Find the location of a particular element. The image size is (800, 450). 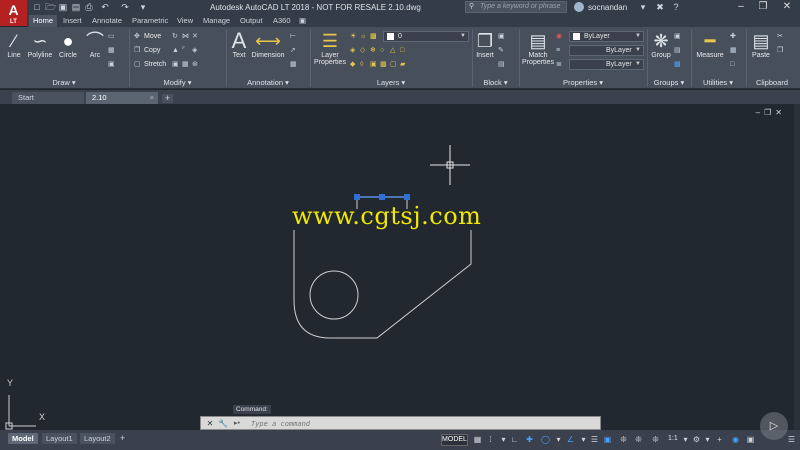

scale-tool: ▣ ▦ ⊛ is located at coordinates (187, 65).